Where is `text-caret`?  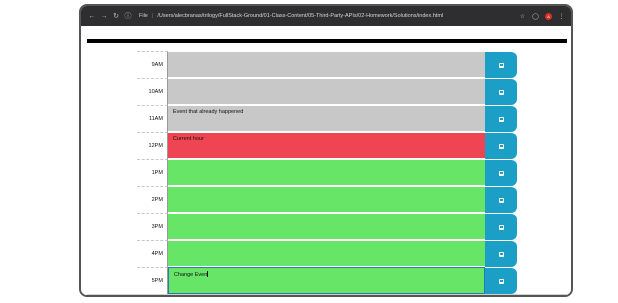
text-caret is located at coordinates (208, 274).